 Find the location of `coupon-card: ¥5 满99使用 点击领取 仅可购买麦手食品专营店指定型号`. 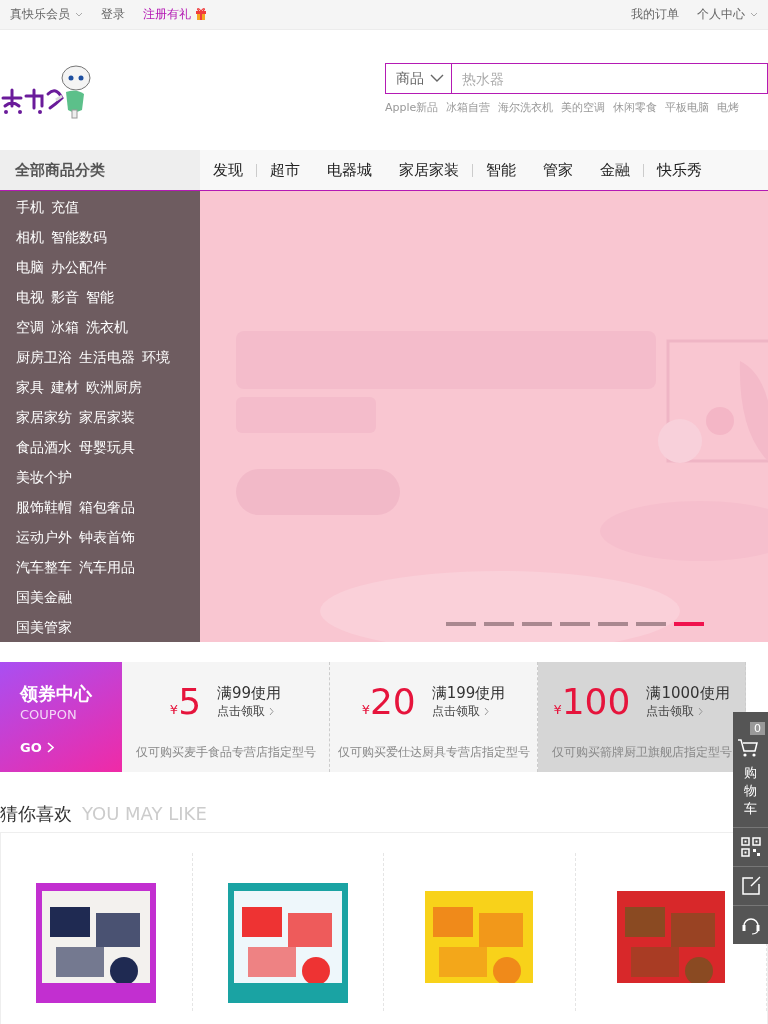

coupon-card: ¥5 满99使用 点击领取 仅可购买麦手食品专营店指定型号 is located at coordinates (226, 717).